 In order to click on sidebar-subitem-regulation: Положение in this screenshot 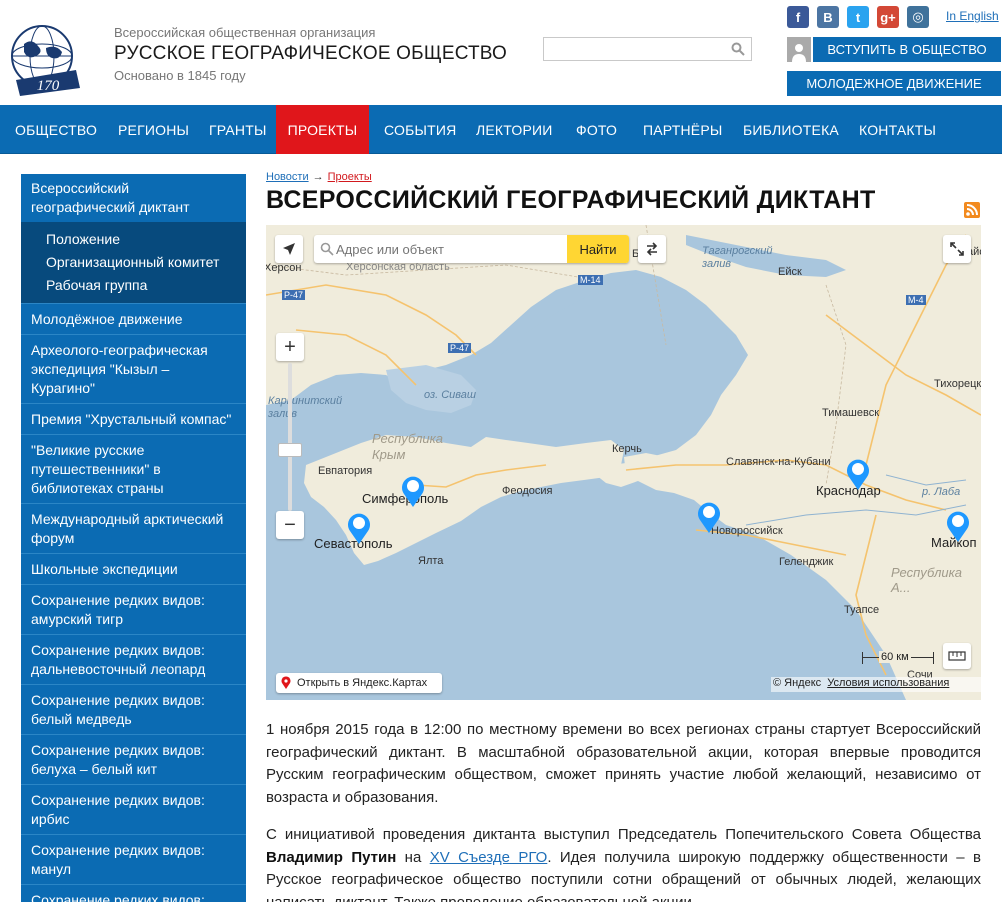, I will do `click(141, 239)`.